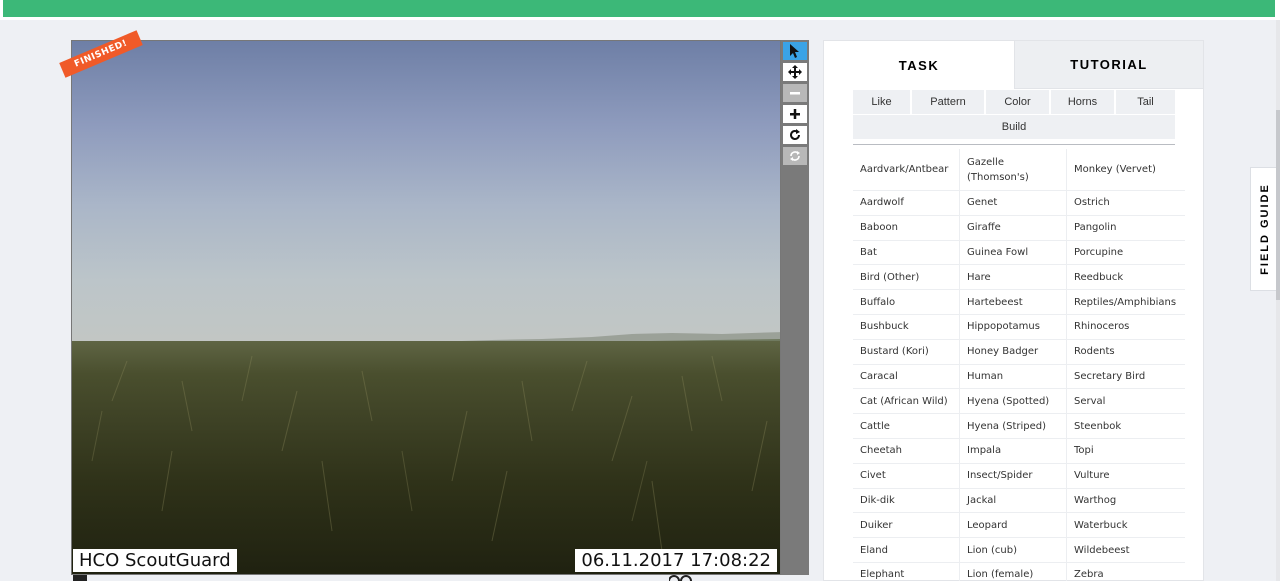 The width and height of the screenshot is (1280, 581). I want to click on viewer-footer, so click(440, 578).